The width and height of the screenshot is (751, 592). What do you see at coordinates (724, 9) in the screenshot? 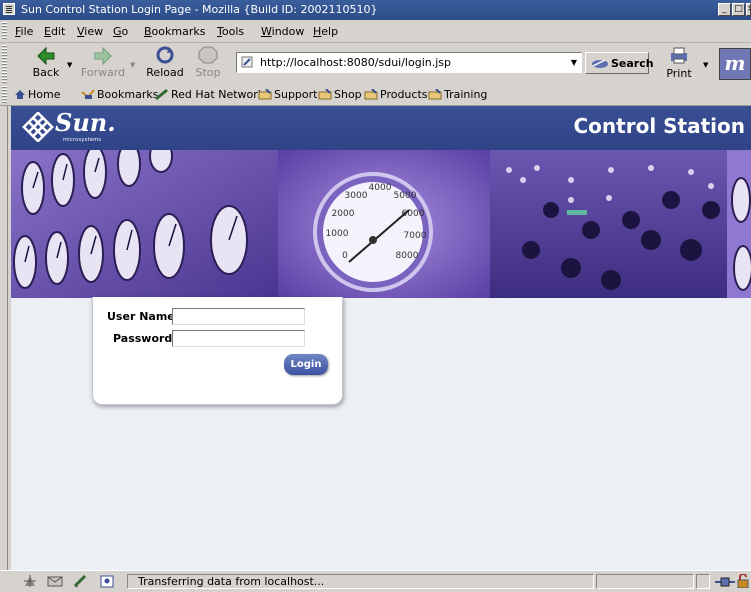
I see `minimize-button: _` at bounding box center [724, 9].